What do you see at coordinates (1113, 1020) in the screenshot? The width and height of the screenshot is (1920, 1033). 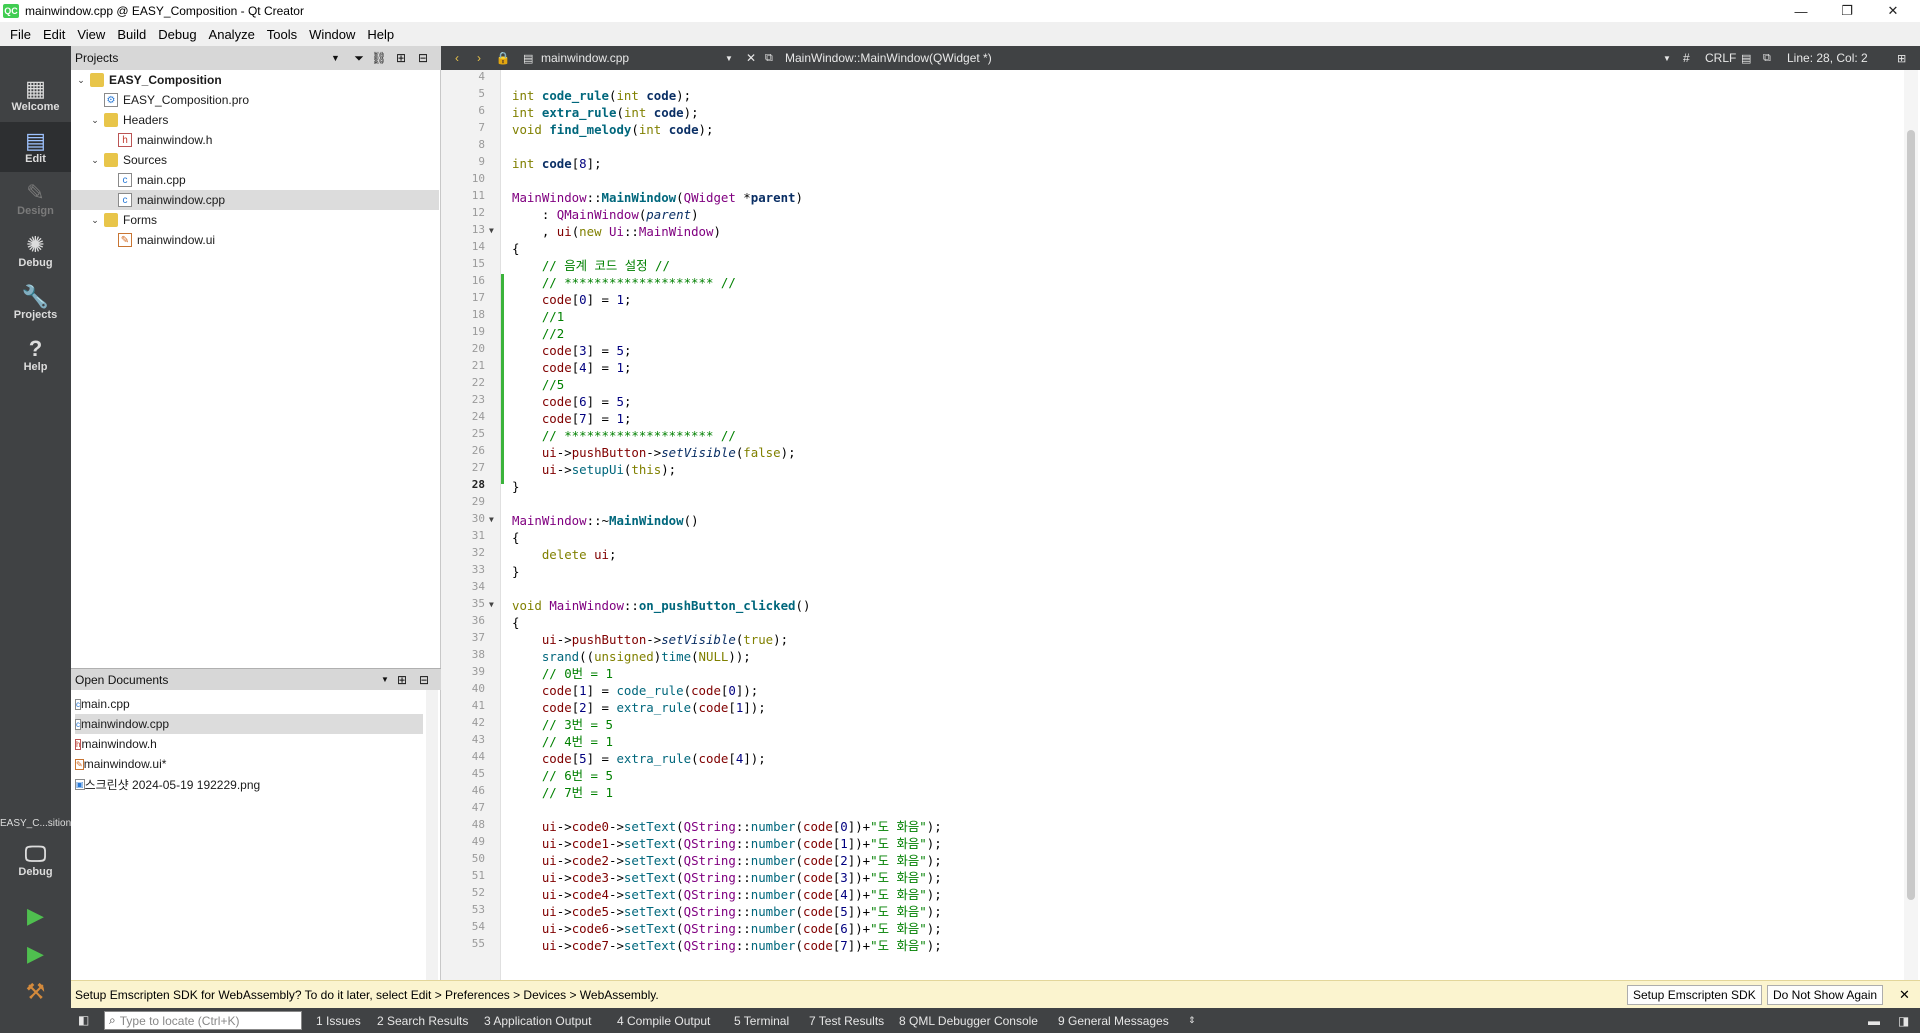 I see `pane-general-messages: 9 General Messages` at bounding box center [1113, 1020].